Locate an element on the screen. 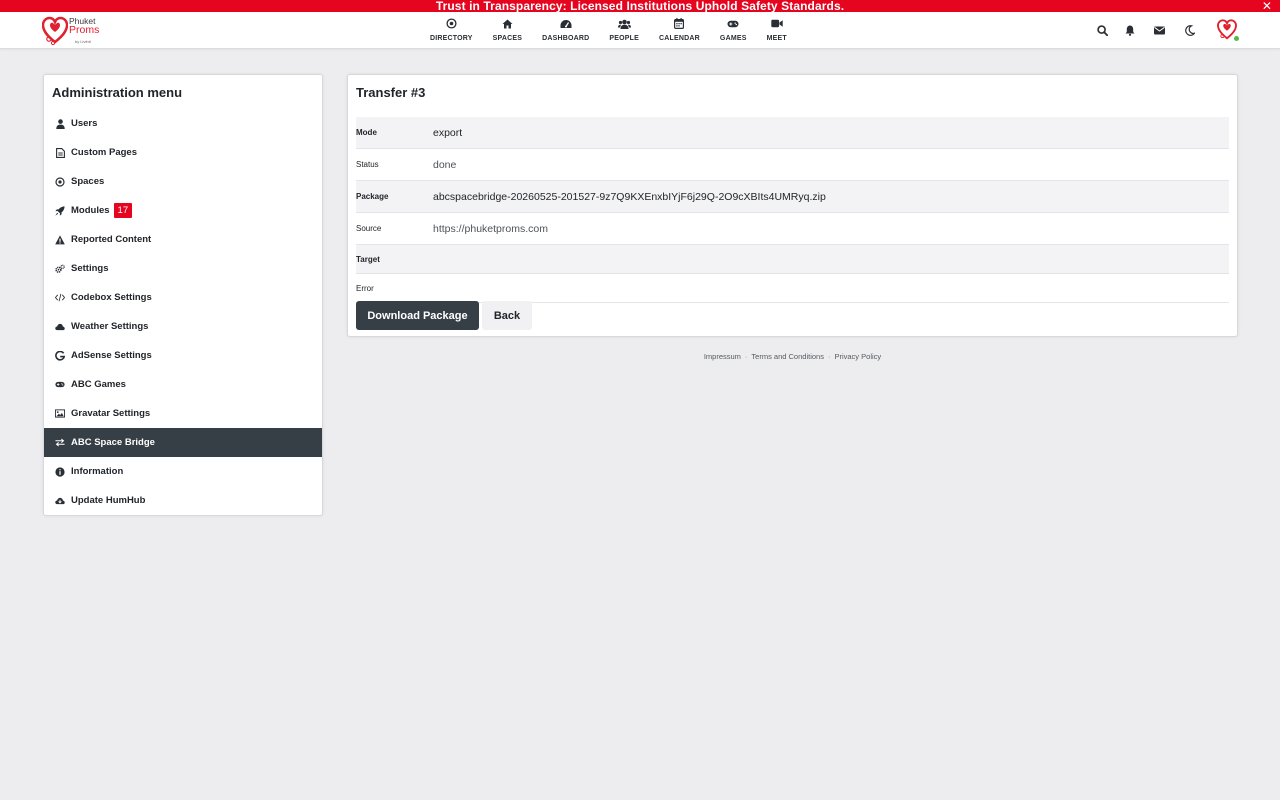 Image resolution: width=1280 pixels, height=800 pixels. home-icon is located at coordinates (507, 23).